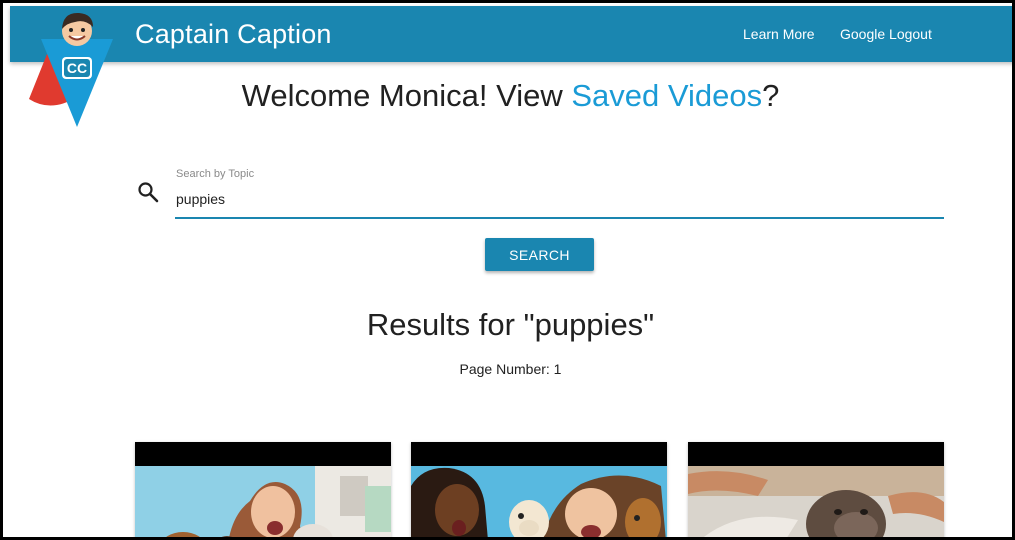 This screenshot has height=540, width=1015. I want to click on saved-videos-link: Saved Videos, so click(666, 95).